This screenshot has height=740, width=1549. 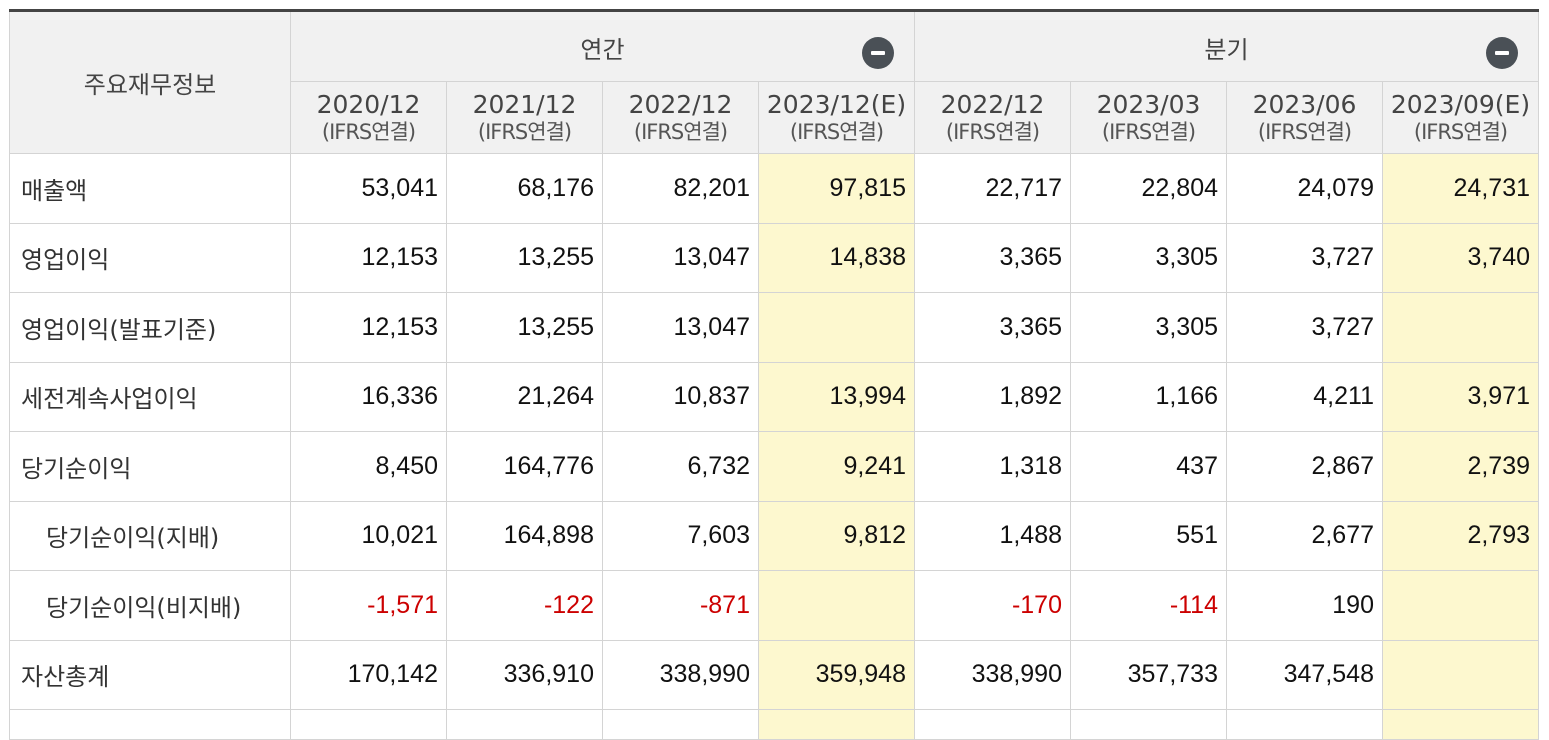 I want to click on period-header: 2023/06 (IFRS연결), so click(x=1304, y=117).